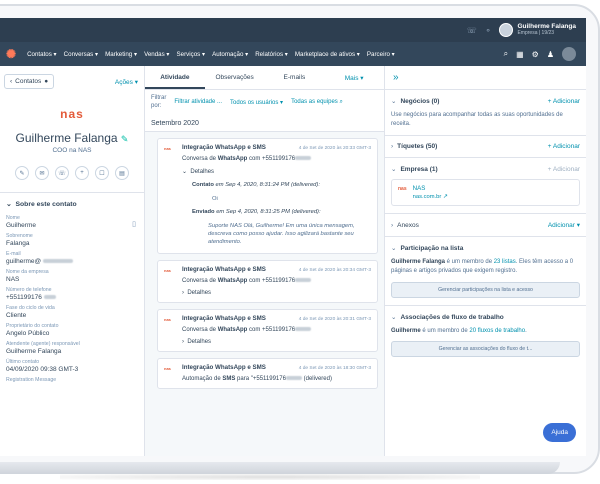  I want to click on nav-conversas: Conversas ▾, so click(81, 54).